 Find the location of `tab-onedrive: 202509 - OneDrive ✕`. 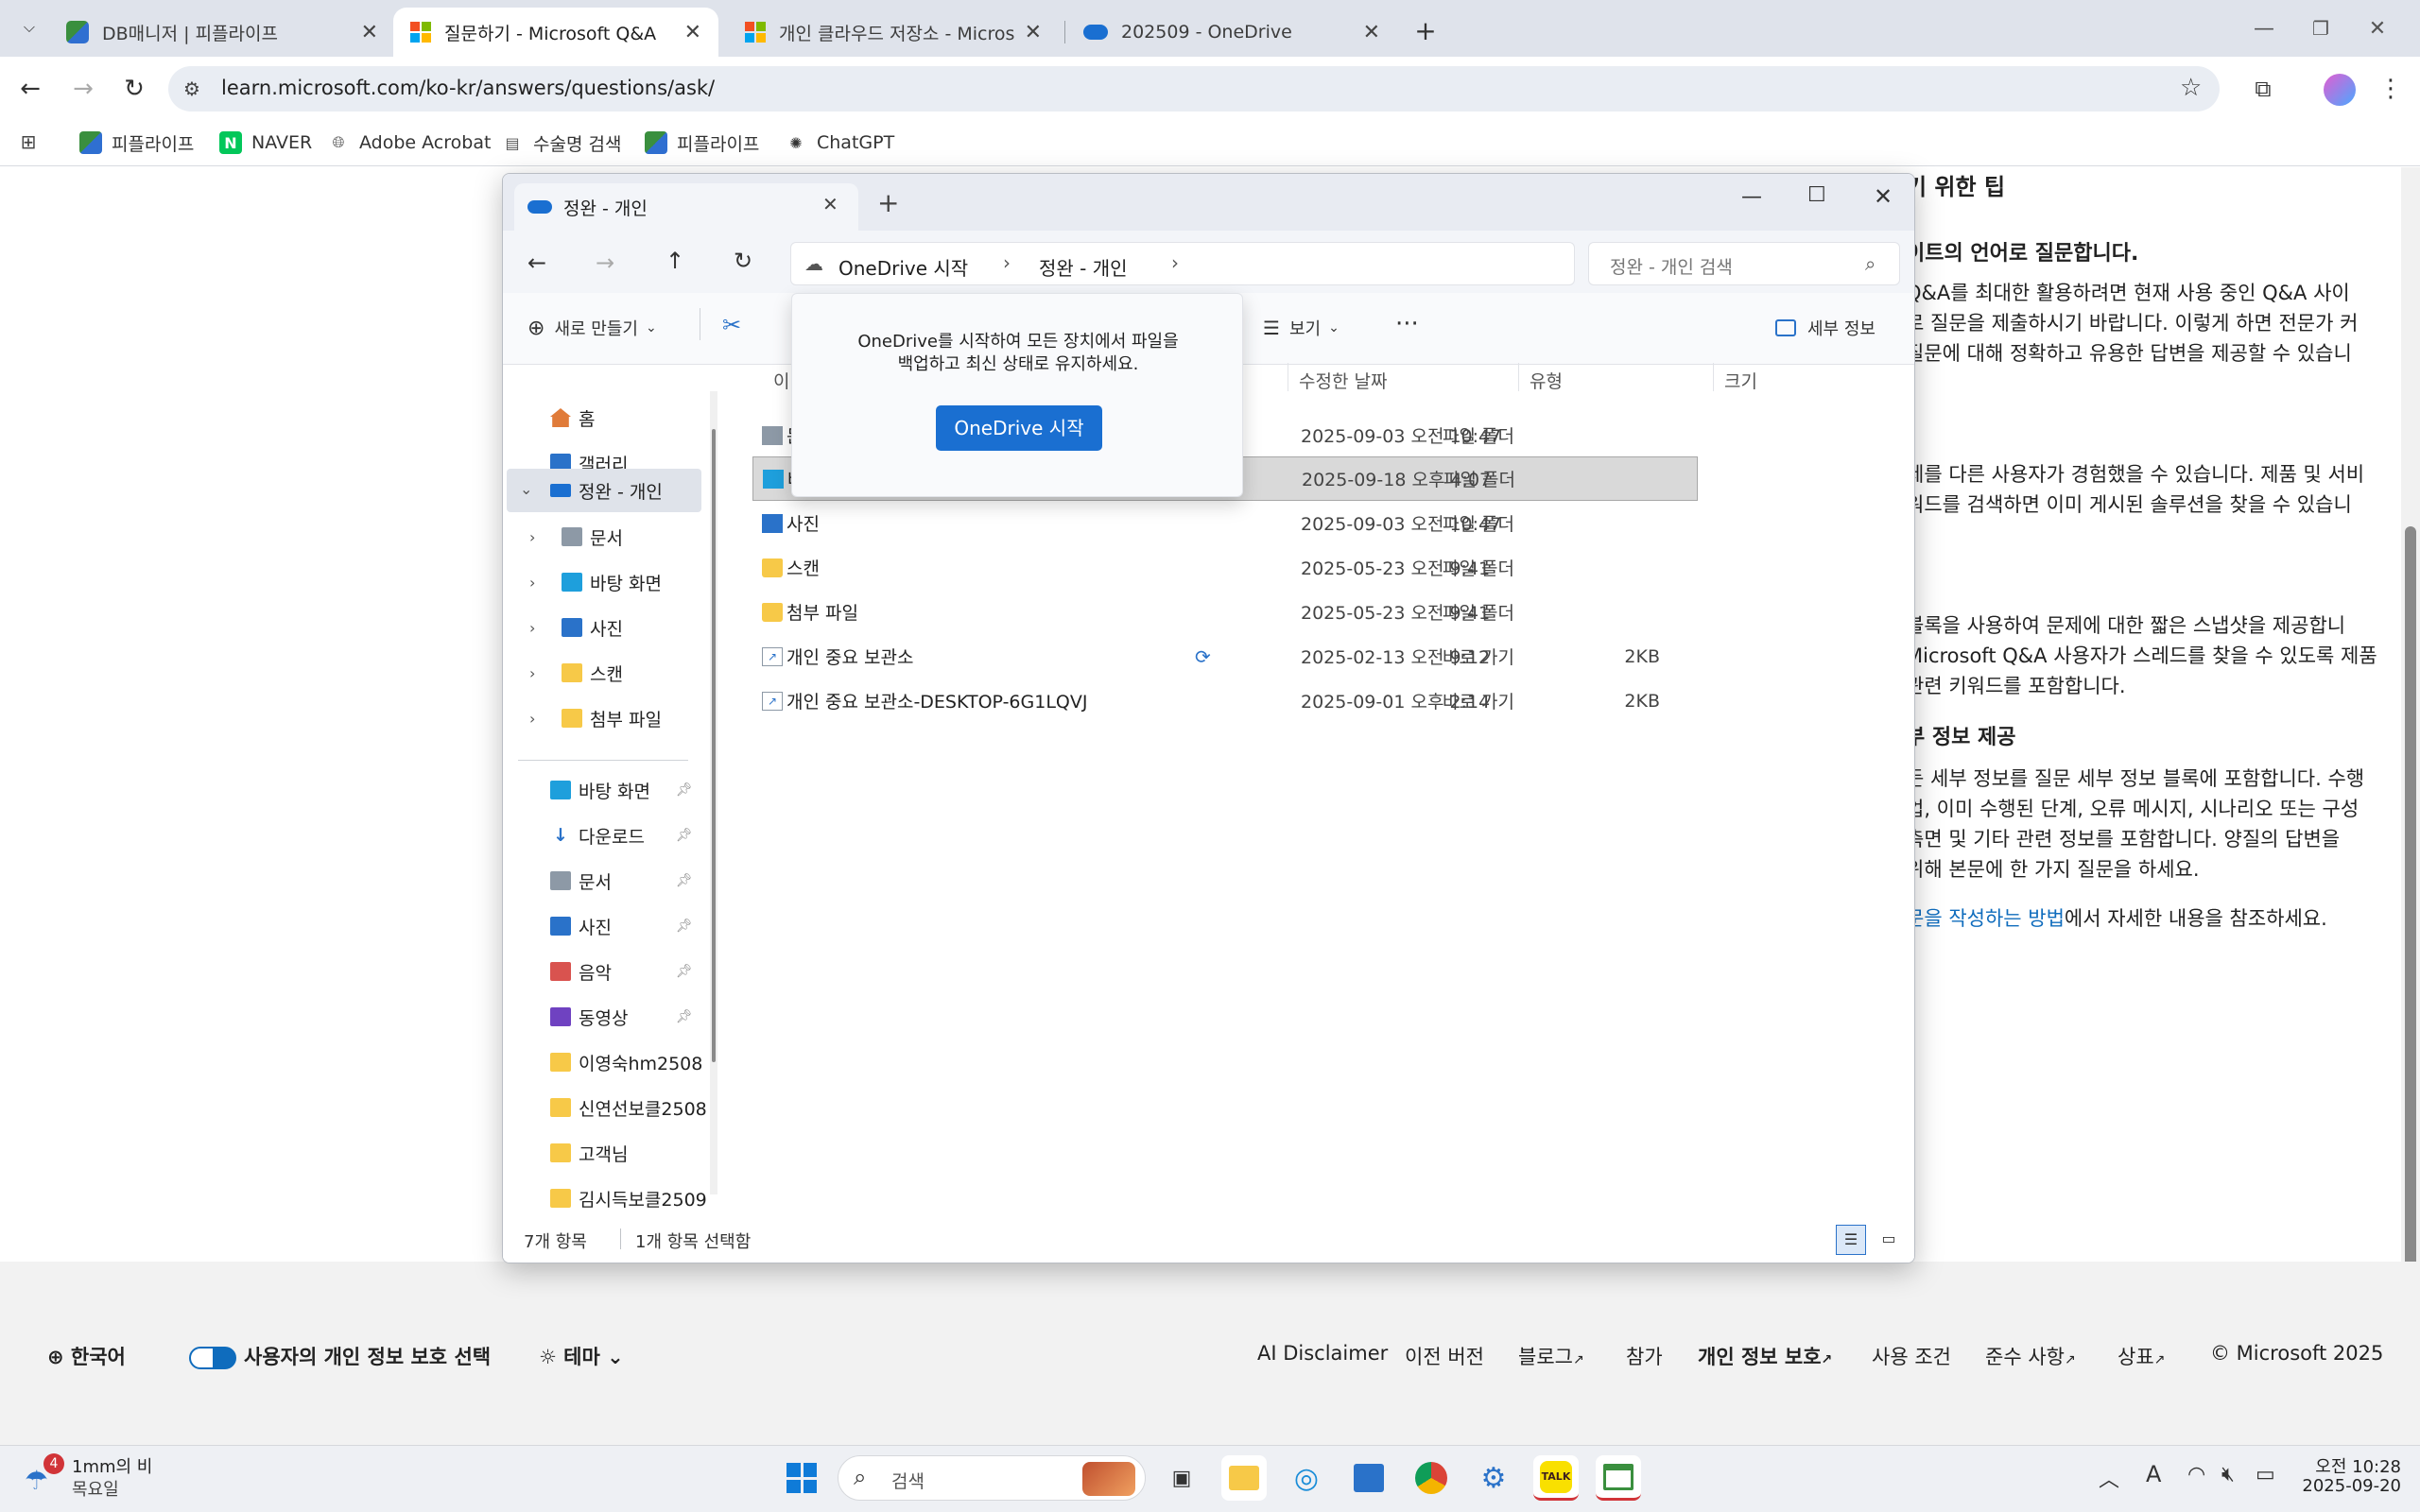

tab-onedrive: 202509 - OneDrive ✕ is located at coordinates (1231, 32).